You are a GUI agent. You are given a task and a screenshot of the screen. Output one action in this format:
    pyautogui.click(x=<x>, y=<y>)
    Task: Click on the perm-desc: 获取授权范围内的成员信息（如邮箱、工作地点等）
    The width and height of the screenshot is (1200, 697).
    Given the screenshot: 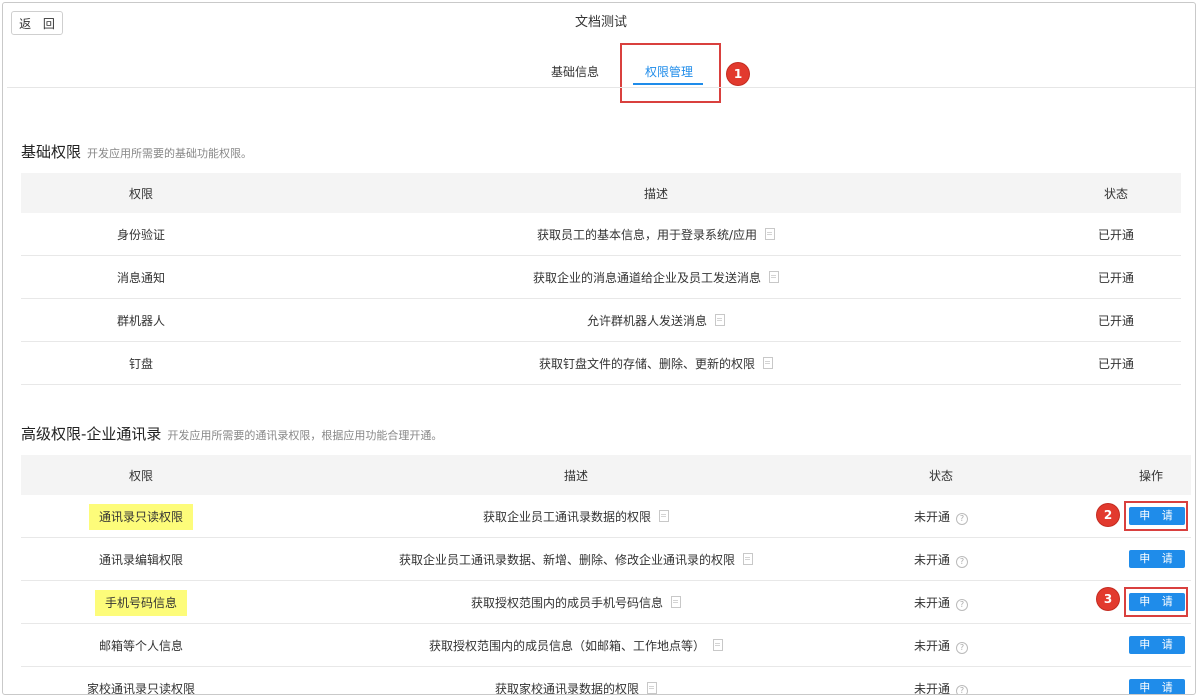 What is the action you would take?
    pyautogui.click(x=576, y=645)
    